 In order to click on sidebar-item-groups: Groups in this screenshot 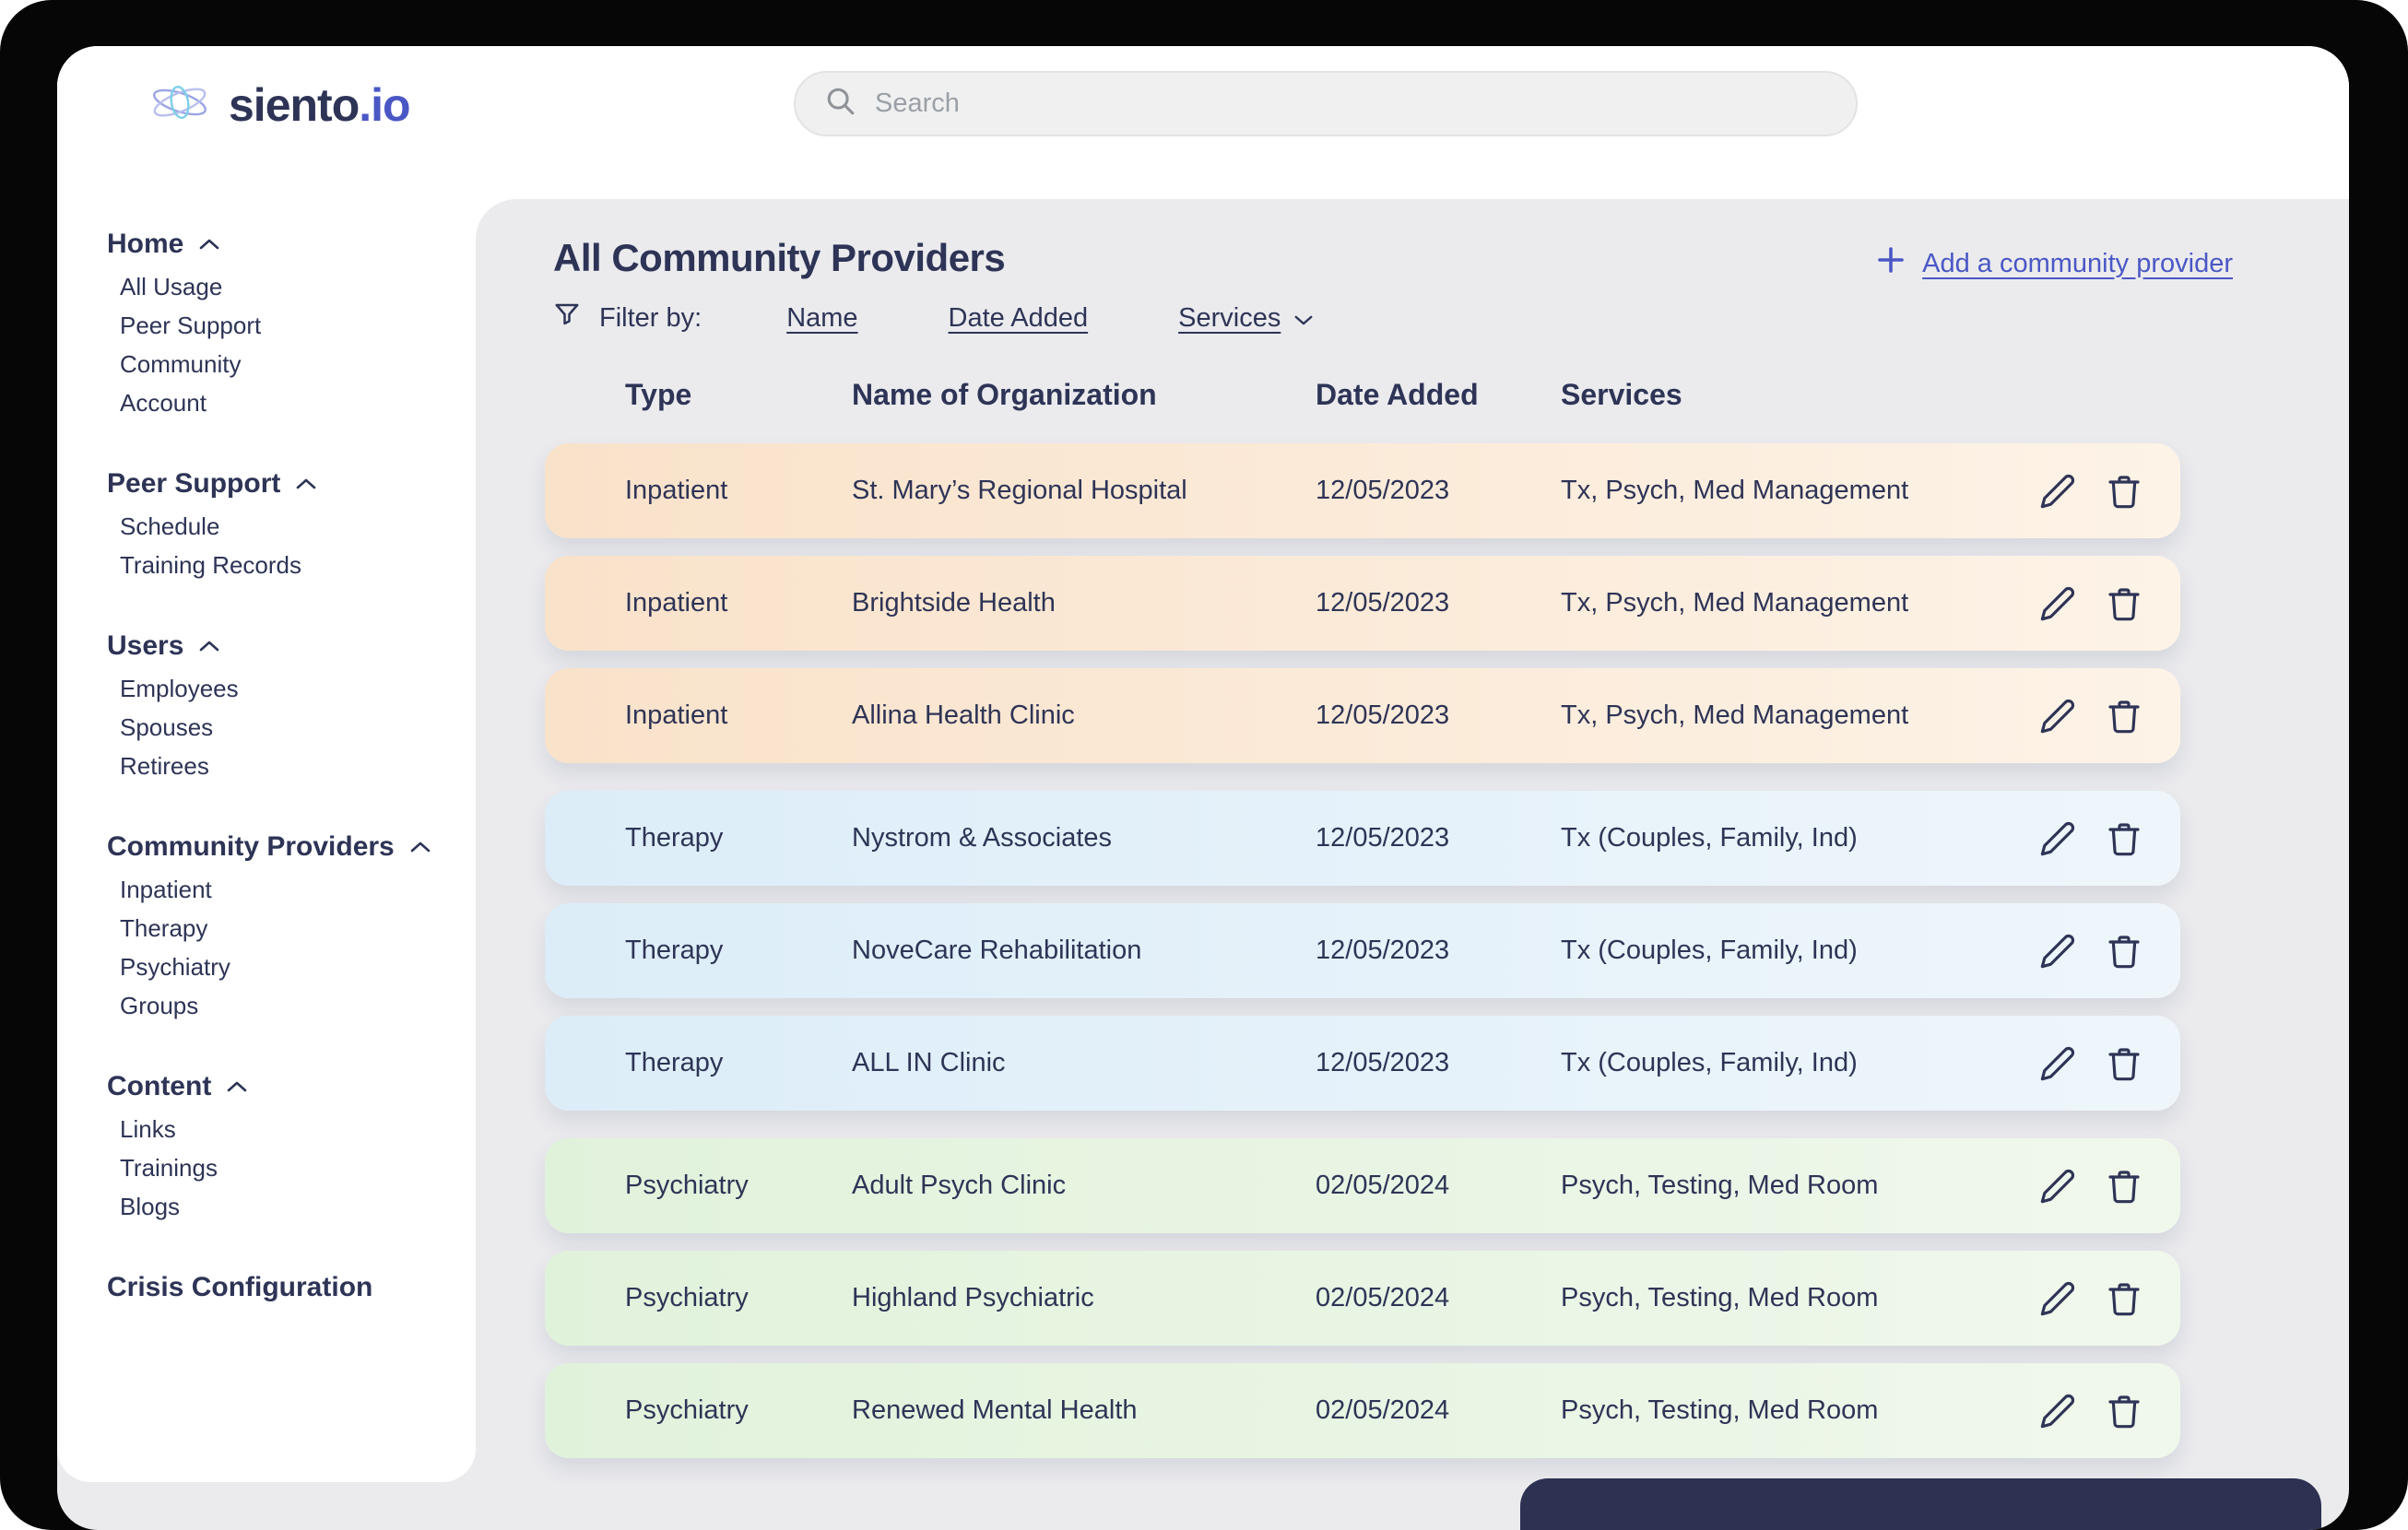, I will do `click(298, 1005)`.